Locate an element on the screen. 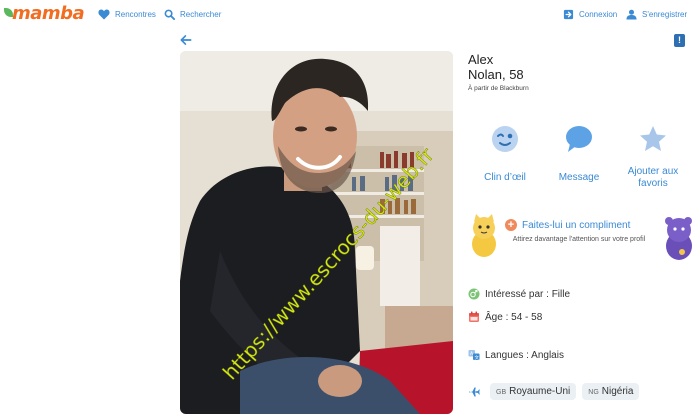 This screenshot has width=700, height=417. wink-button: Clin d’œil is located at coordinates (505, 154).